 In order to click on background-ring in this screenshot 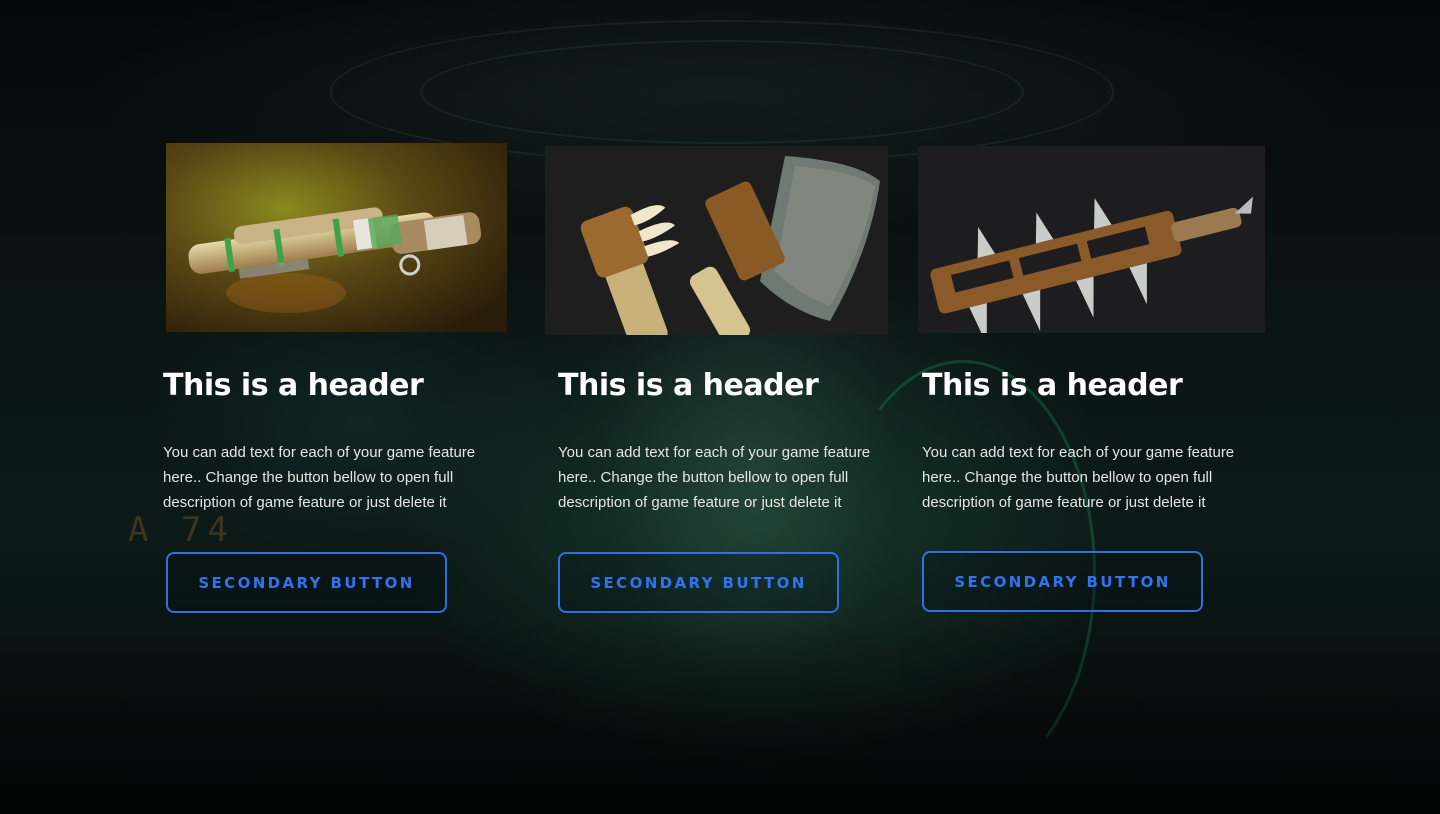, I will do `click(722, 92)`.